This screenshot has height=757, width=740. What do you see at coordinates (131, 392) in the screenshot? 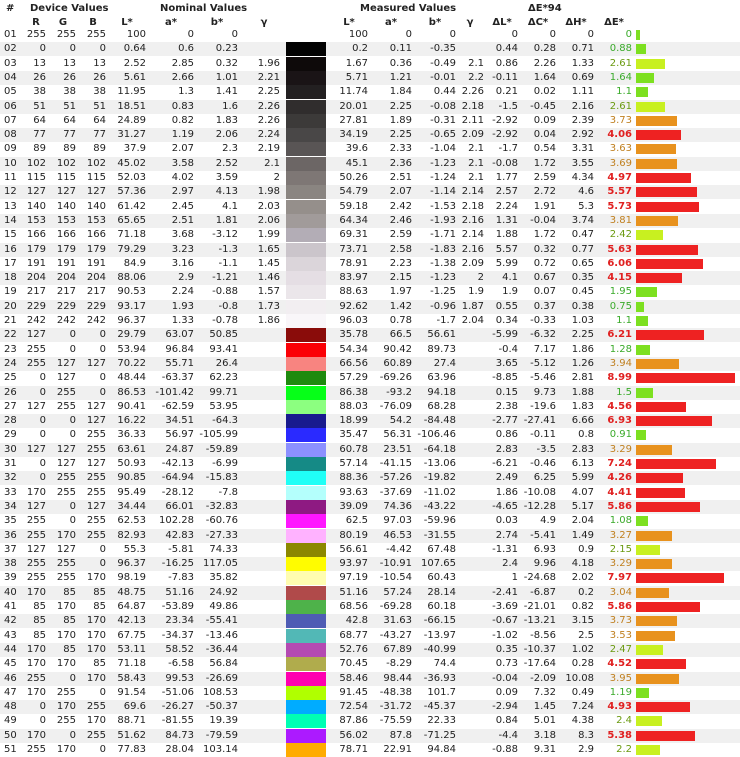
I see `cell-nL: 86.53` at bounding box center [131, 392].